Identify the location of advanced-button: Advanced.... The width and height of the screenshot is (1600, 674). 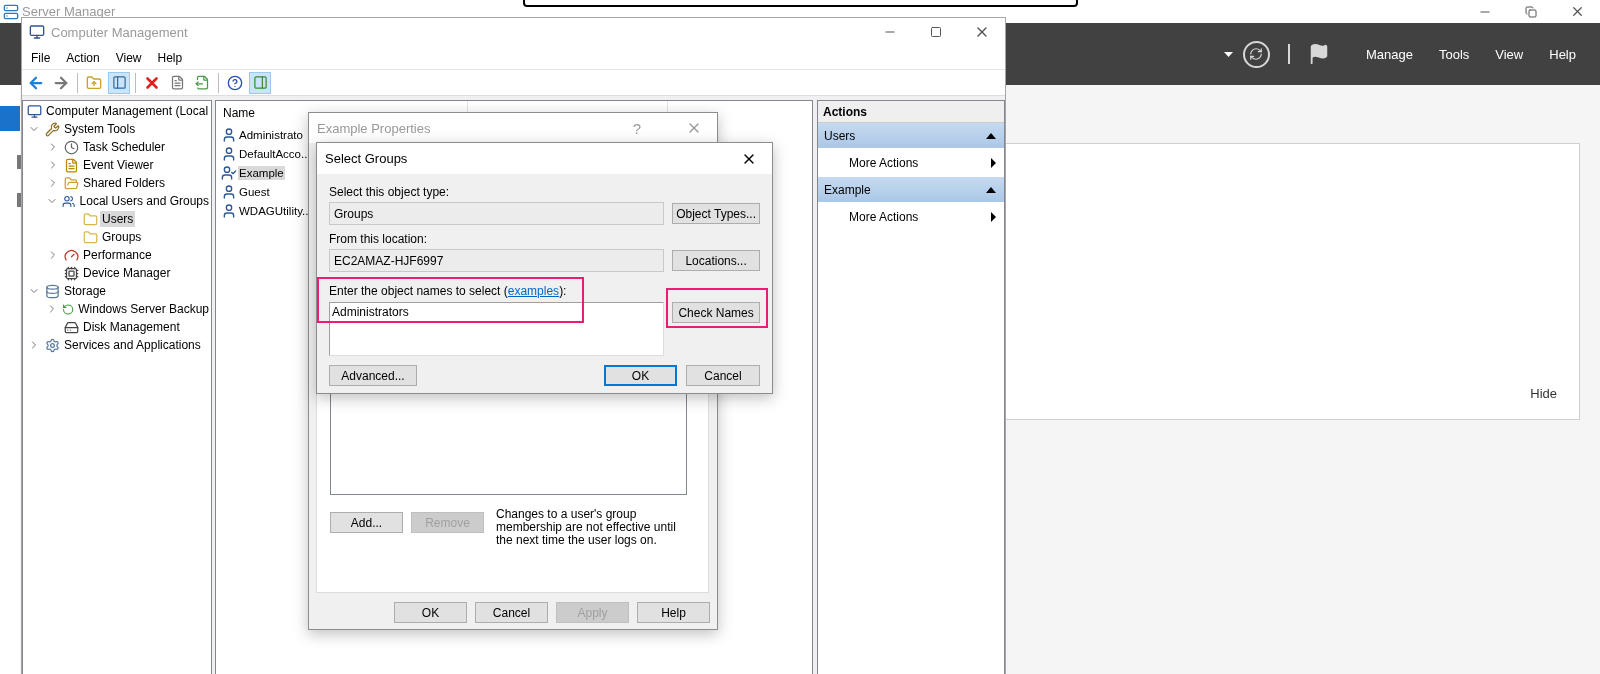
(373, 375).